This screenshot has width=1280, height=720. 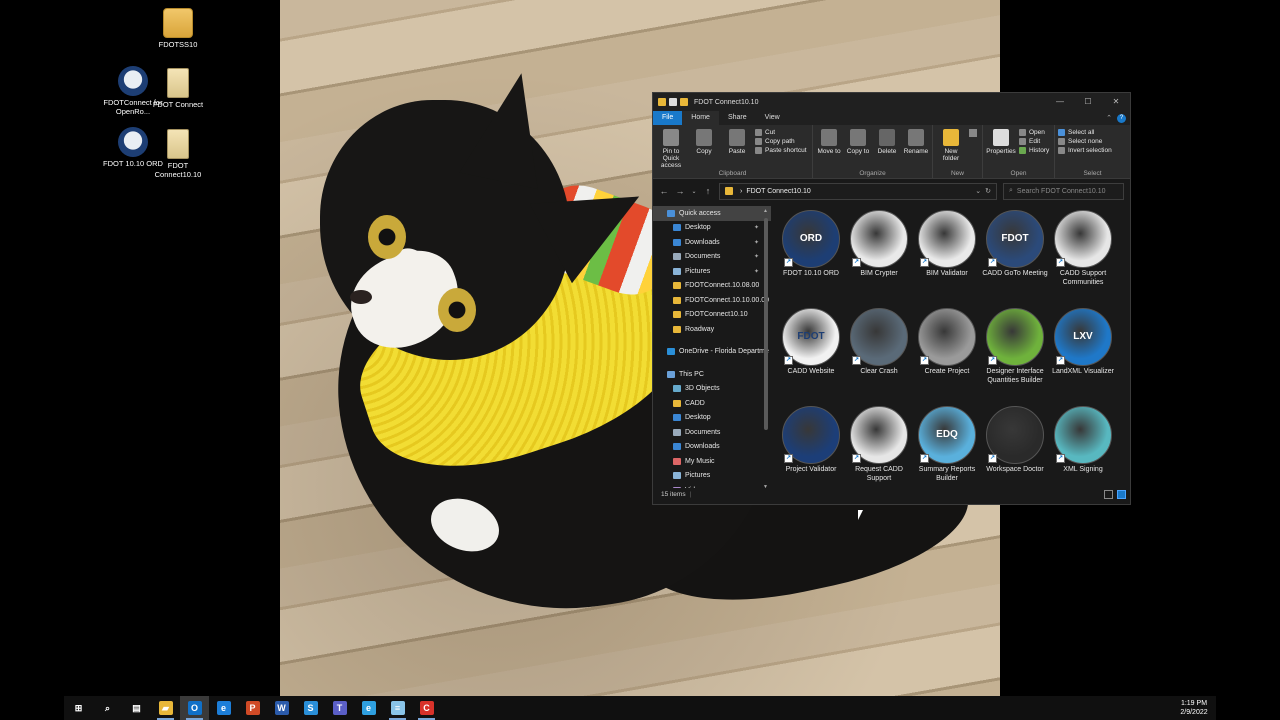 What do you see at coordinates (165, 708) in the screenshot?
I see `taskbar-file-explorer-button: ▰` at bounding box center [165, 708].